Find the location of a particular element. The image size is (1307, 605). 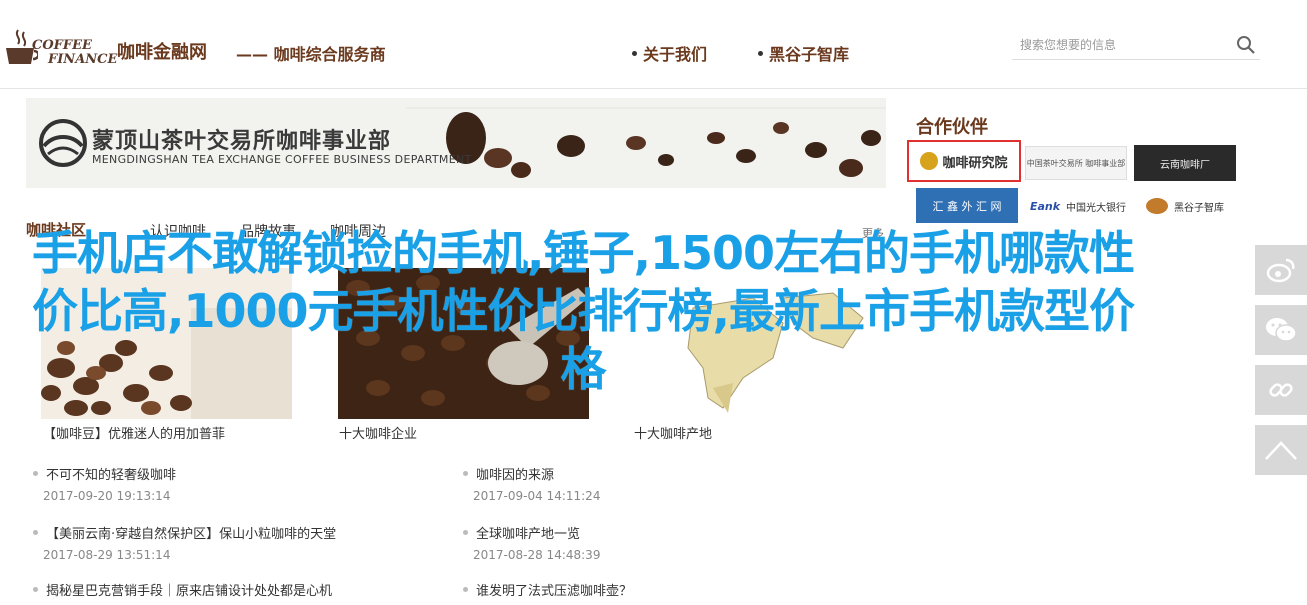

partner-label: 汇 鑫 外 汇 网 is located at coordinates (967, 206).